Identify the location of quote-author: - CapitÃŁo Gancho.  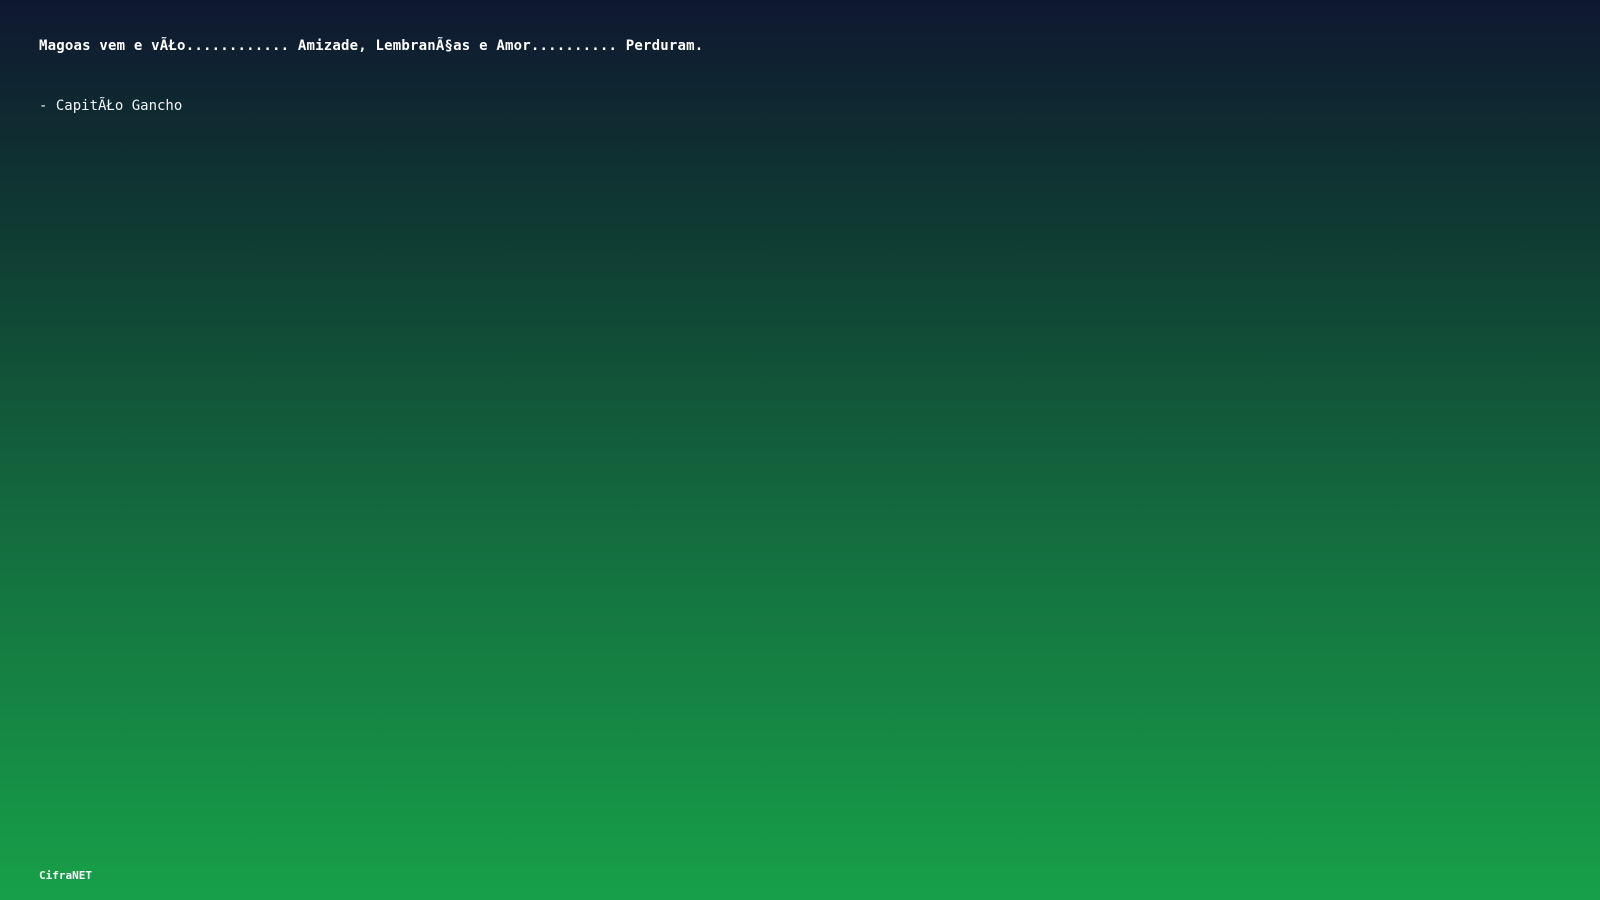
(111, 106).